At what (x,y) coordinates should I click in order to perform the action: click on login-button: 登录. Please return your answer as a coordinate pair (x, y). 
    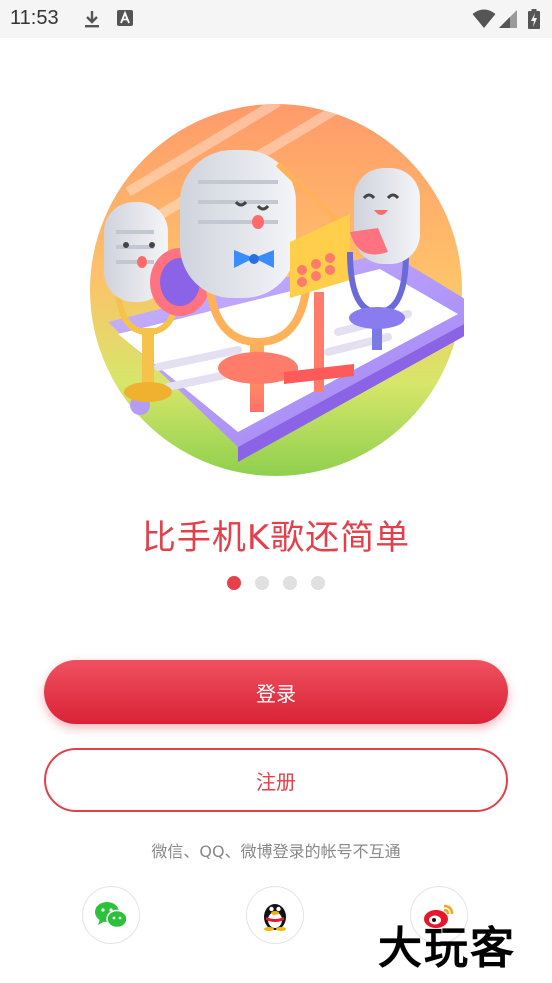
    Looking at the image, I should click on (276, 692).